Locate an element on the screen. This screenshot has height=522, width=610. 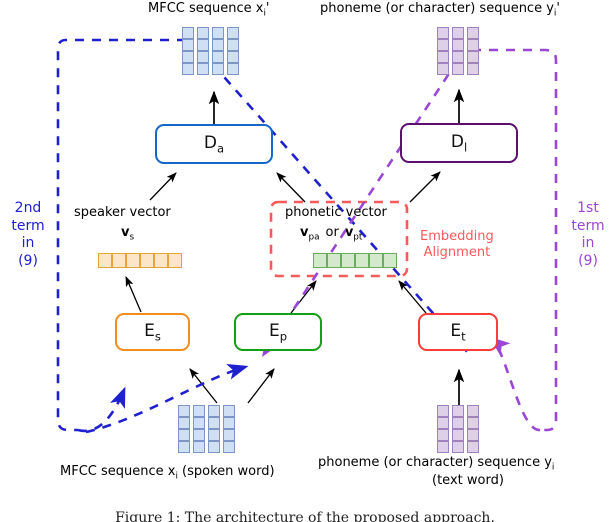
module-decoder-language-name: D is located at coordinates (457, 141).